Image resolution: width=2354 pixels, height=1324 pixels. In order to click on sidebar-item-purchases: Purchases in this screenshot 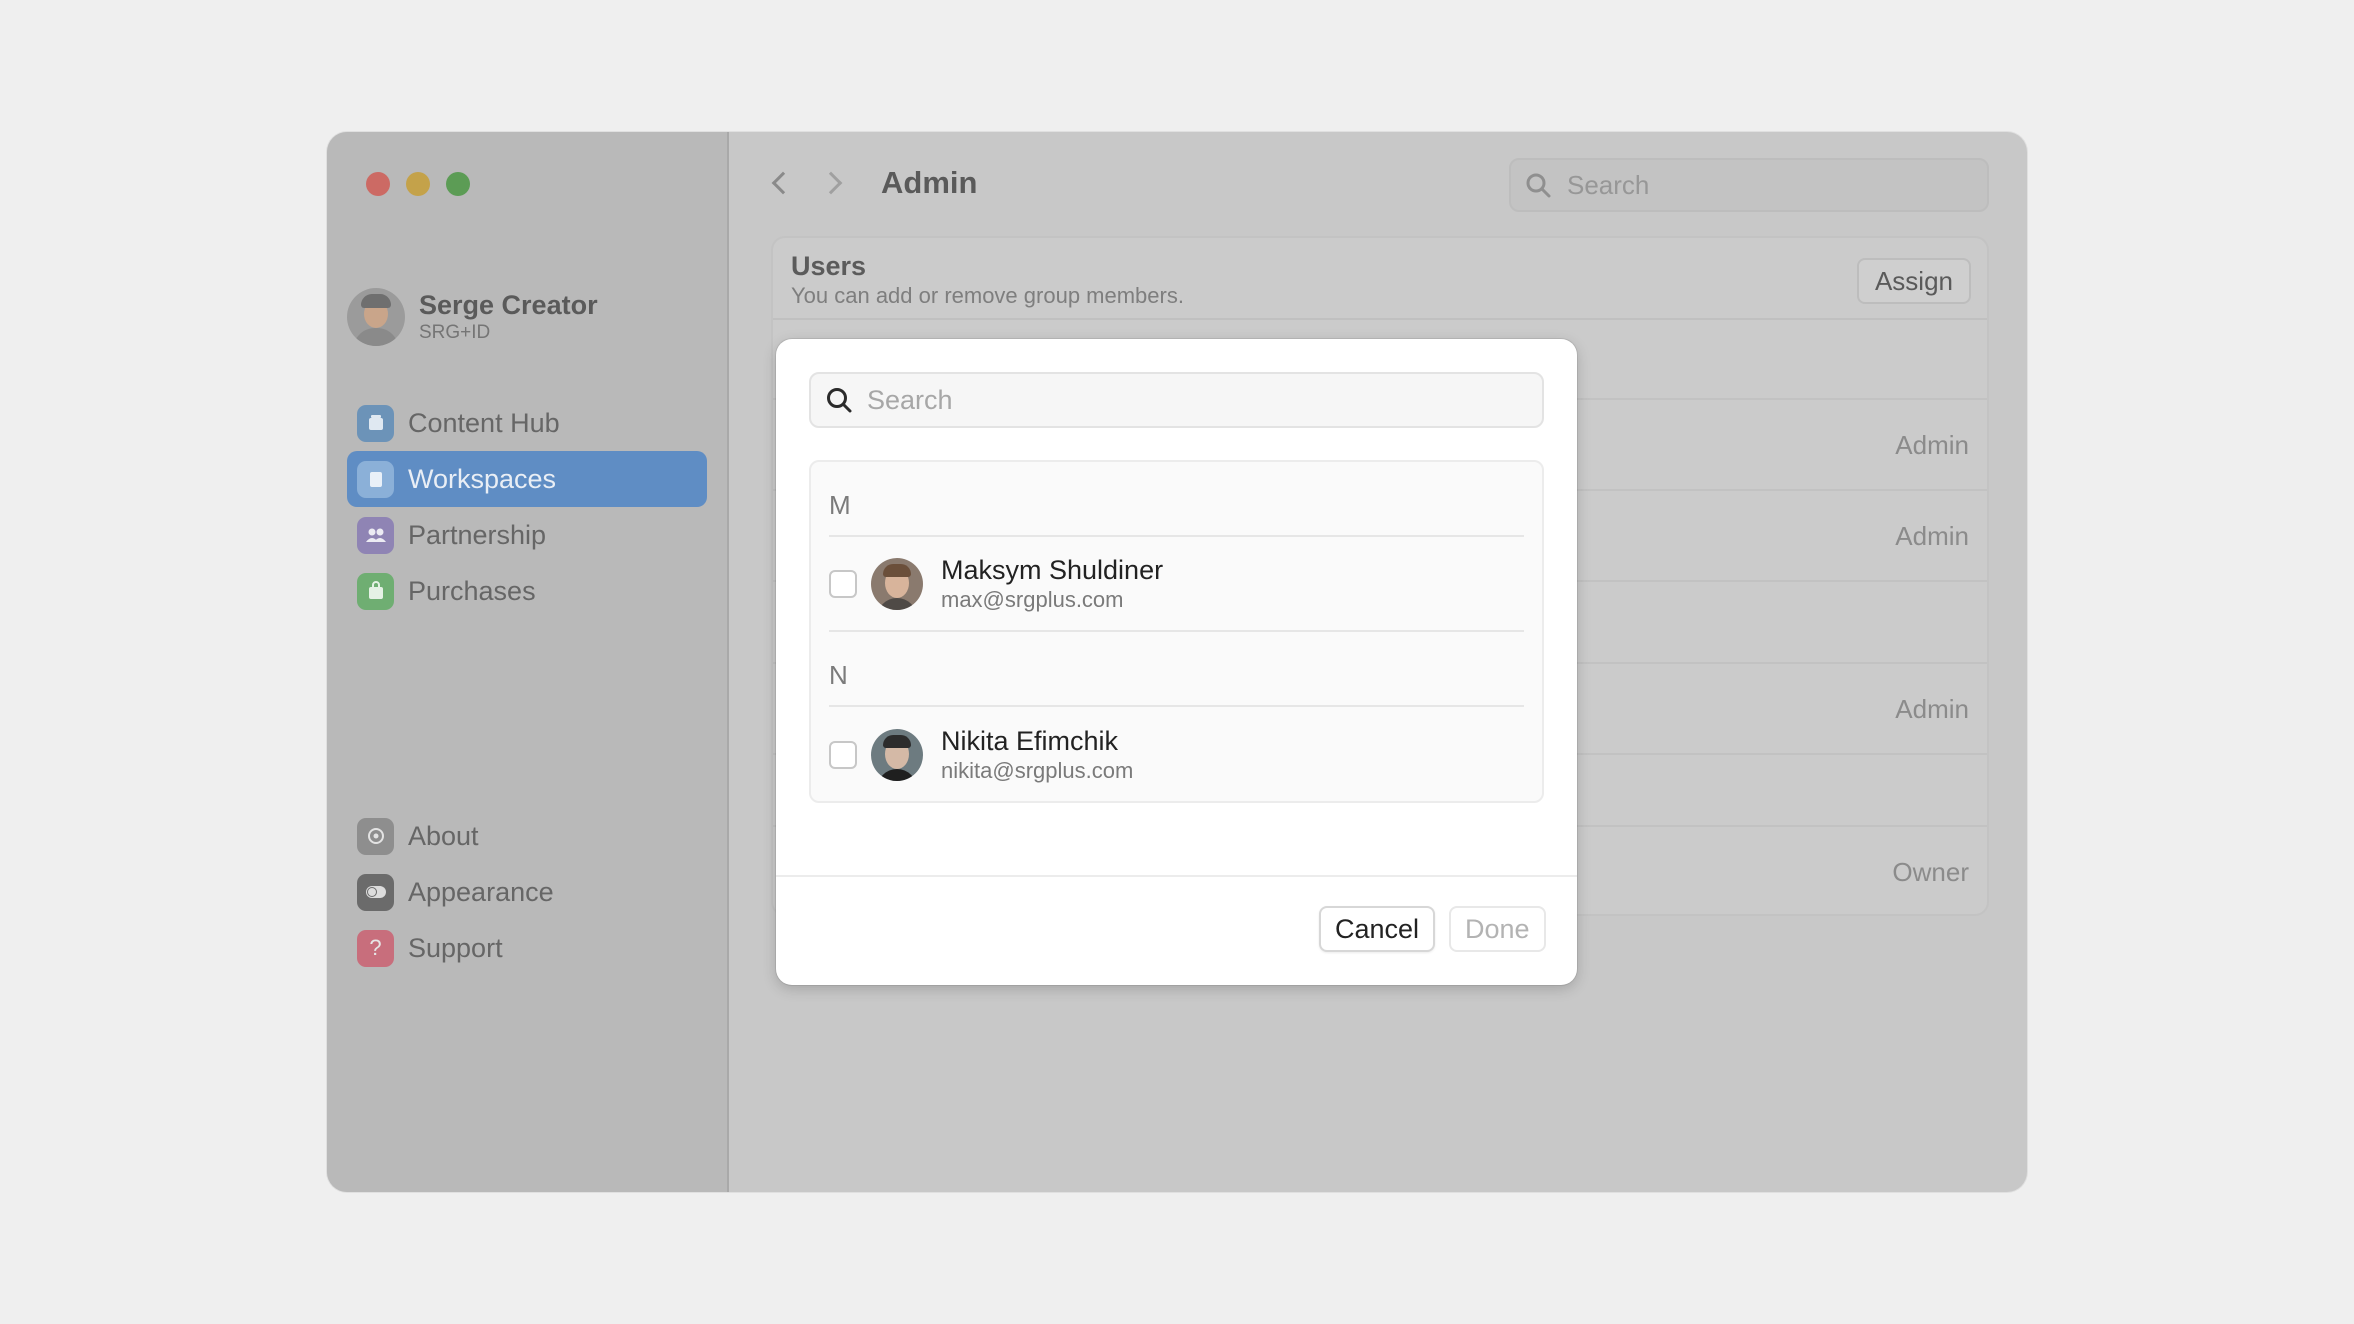, I will do `click(527, 591)`.